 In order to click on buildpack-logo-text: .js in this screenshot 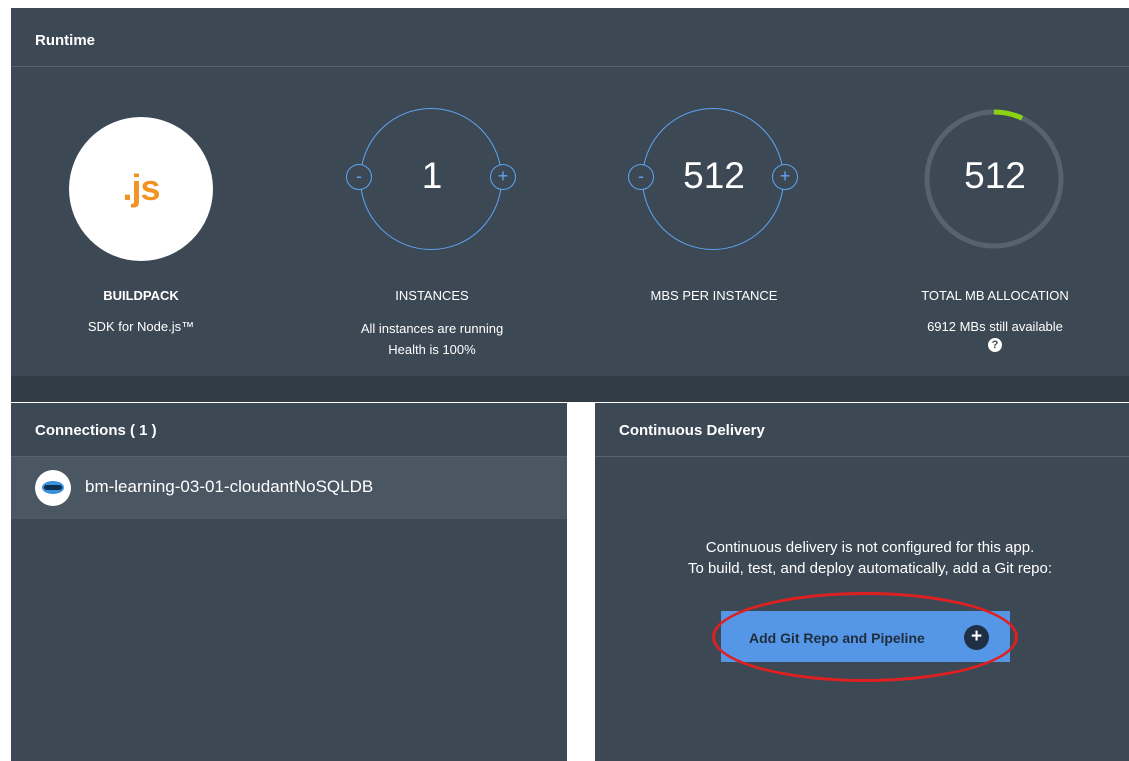, I will do `click(141, 187)`.